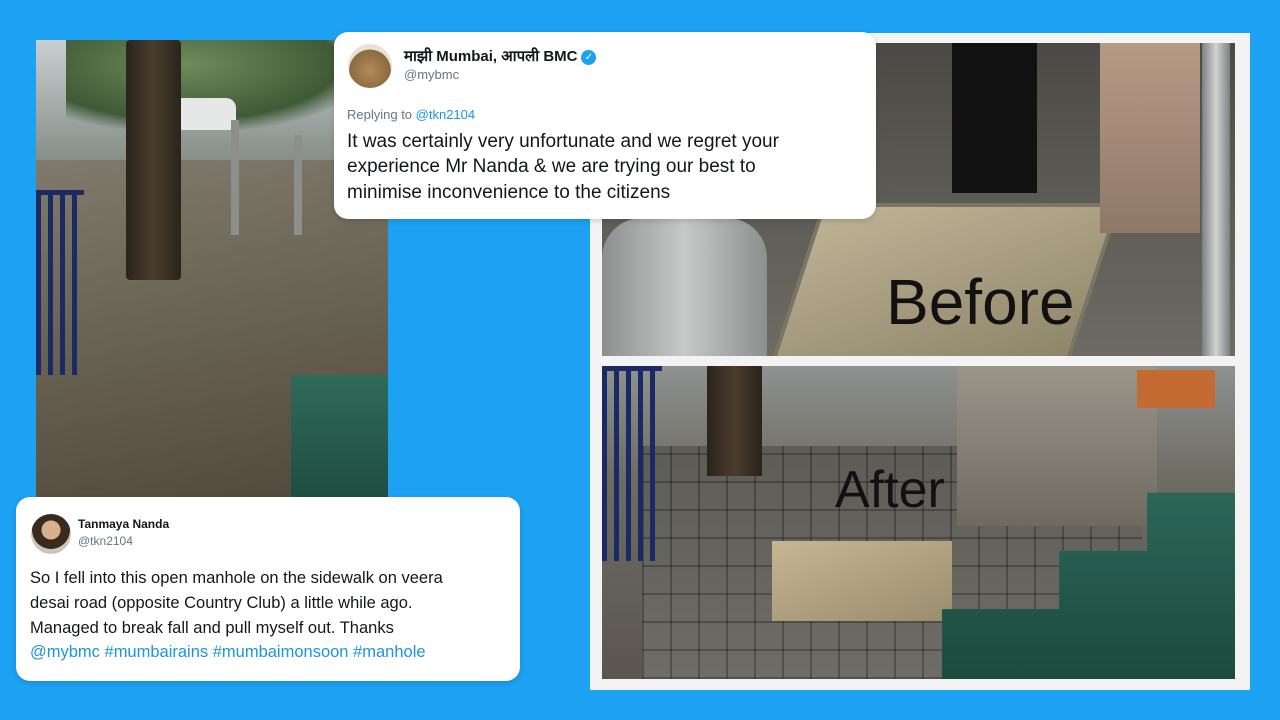  What do you see at coordinates (445, 114) in the screenshot?
I see `replying-handle-link: @tkn2104` at bounding box center [445, 114].